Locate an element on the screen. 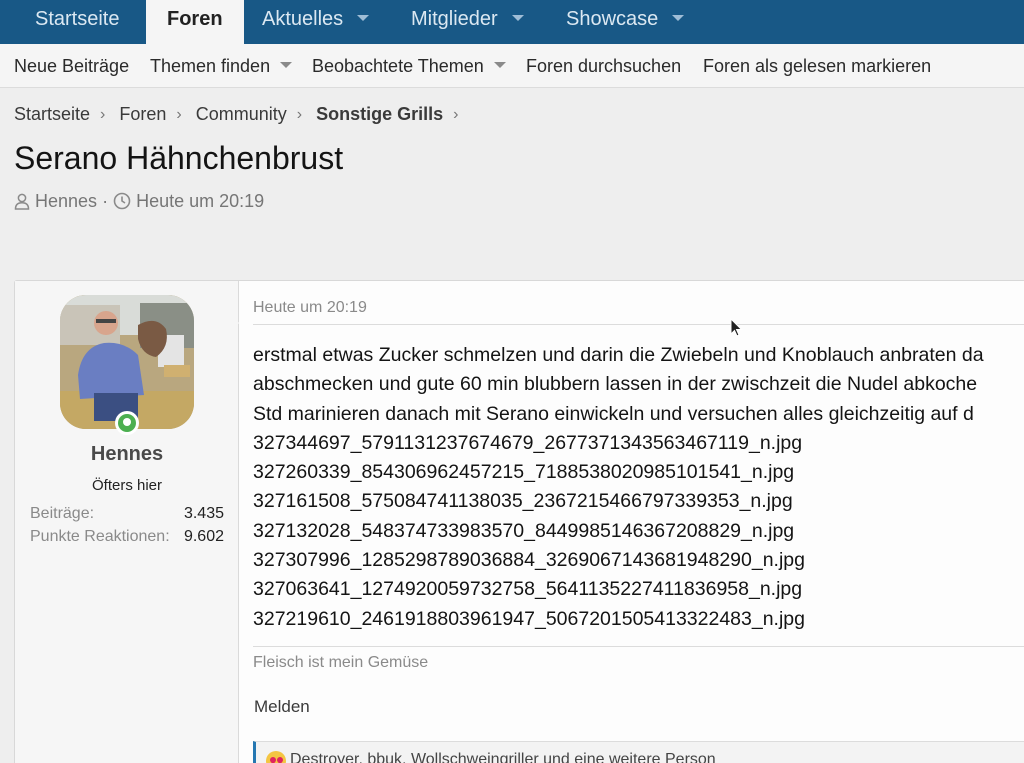 This screenshot has height=763, width=1024. subnav-watched-threads: Beobachtete Themen is located at coordinates (409, 66).